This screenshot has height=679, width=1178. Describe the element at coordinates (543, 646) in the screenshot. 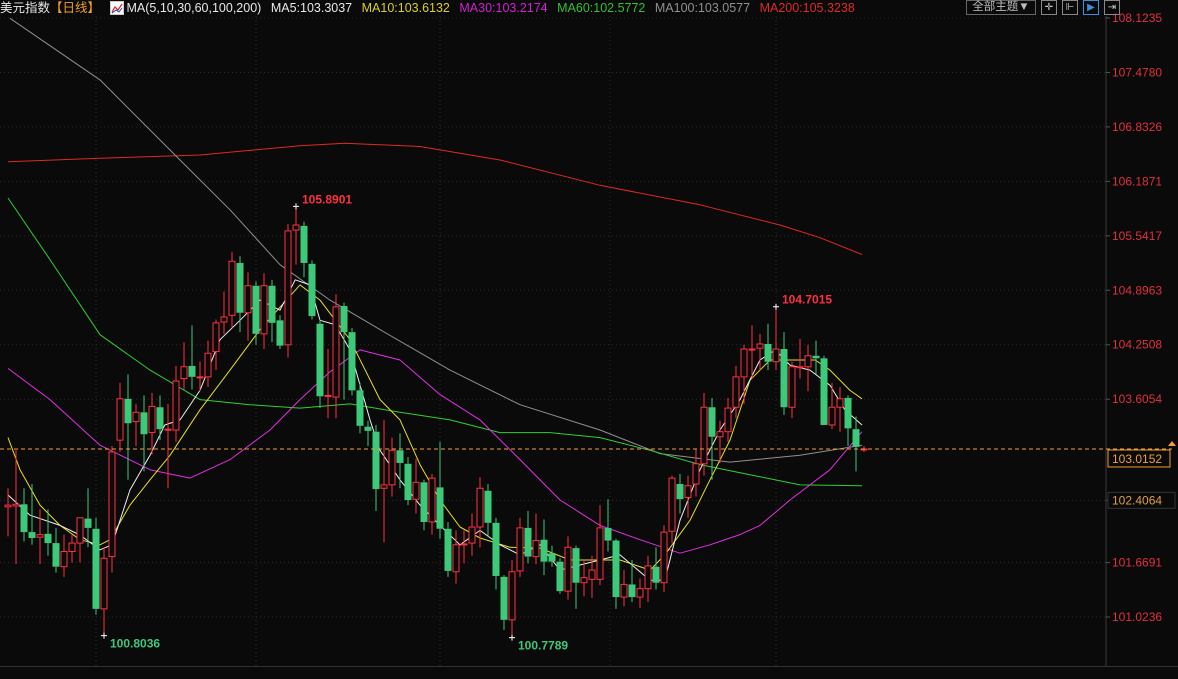

I see `low-price-annotation: 100.7789` at that location.